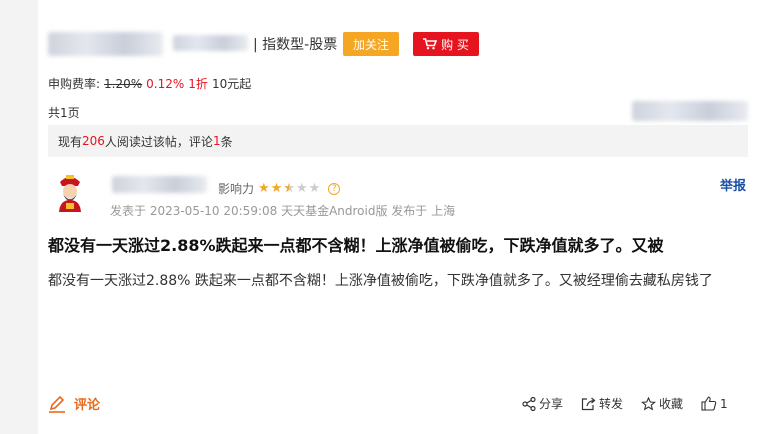  What do you see at coordinates (159, 184) in the screenshot?
I see `username-redacted` at bounding box center [159, 184].